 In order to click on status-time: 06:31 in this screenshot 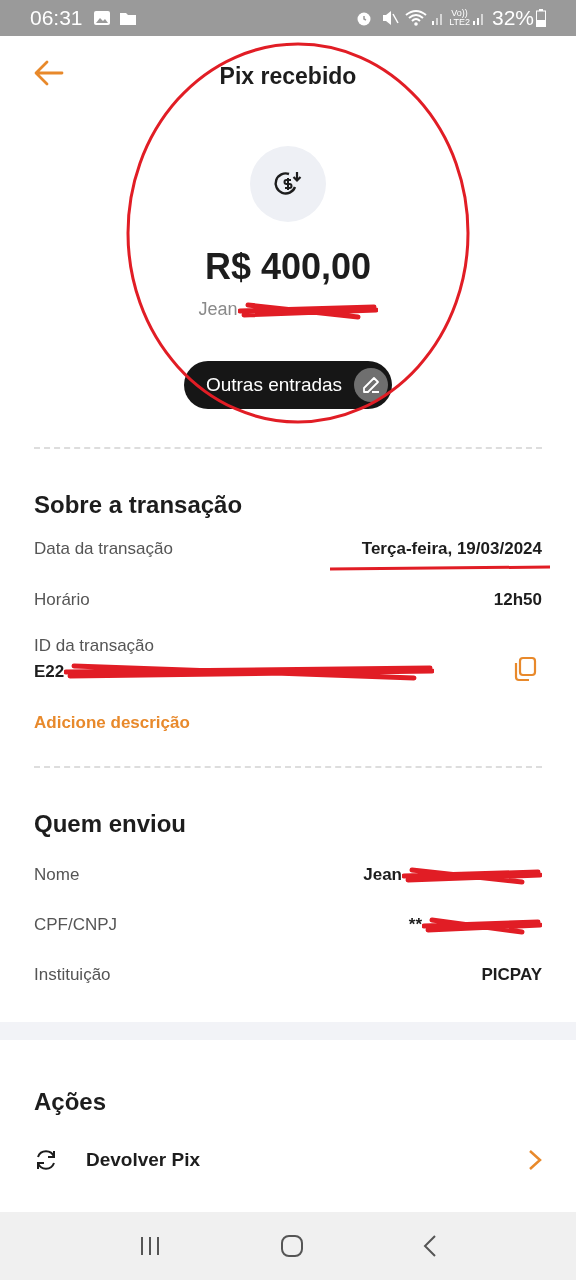, I will do `click(56, 18)`.